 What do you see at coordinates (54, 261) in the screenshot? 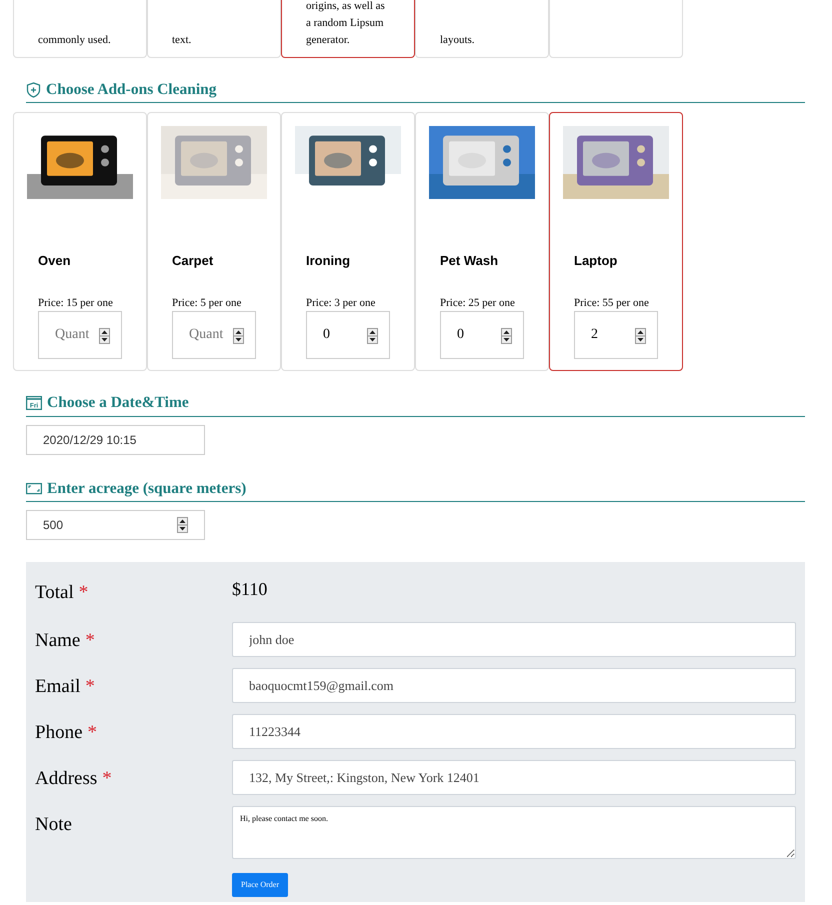
I see `addon-name: Oven` at bounding box center [54, 261].